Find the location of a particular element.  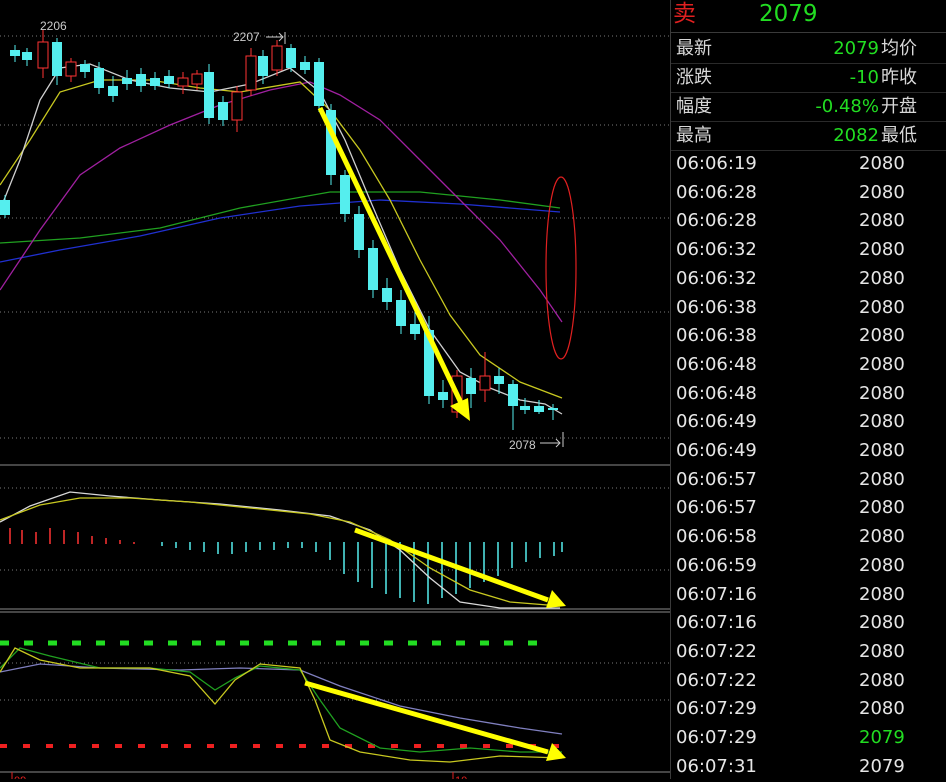

tick-time: 06:06:58 is located at coordinates (716, 537).